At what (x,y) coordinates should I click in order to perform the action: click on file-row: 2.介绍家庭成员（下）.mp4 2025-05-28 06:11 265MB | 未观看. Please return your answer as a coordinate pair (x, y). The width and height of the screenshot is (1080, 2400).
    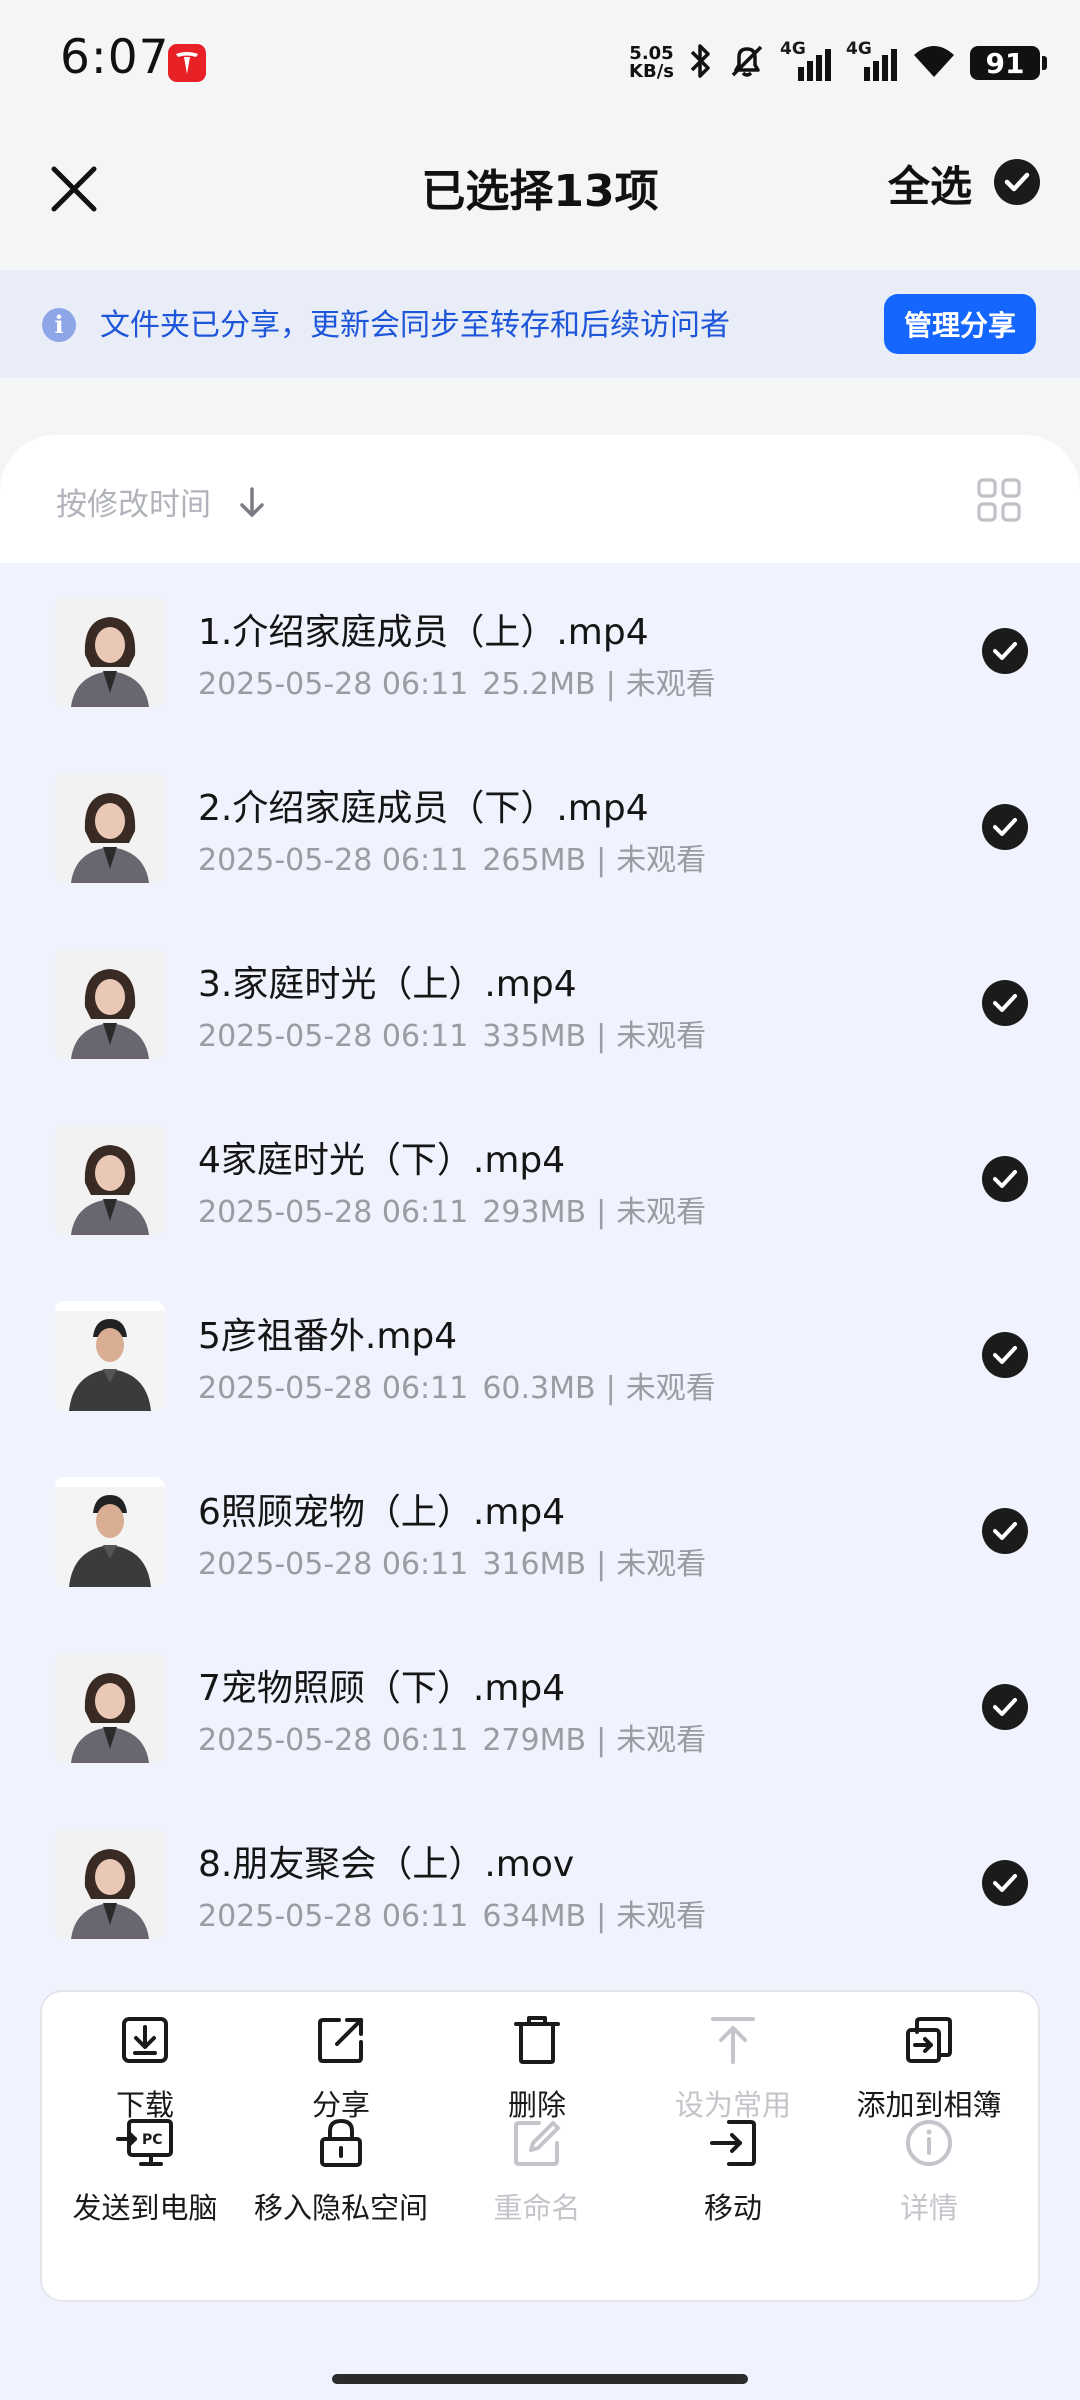
    Looking at the image, I should click on (540, 827).